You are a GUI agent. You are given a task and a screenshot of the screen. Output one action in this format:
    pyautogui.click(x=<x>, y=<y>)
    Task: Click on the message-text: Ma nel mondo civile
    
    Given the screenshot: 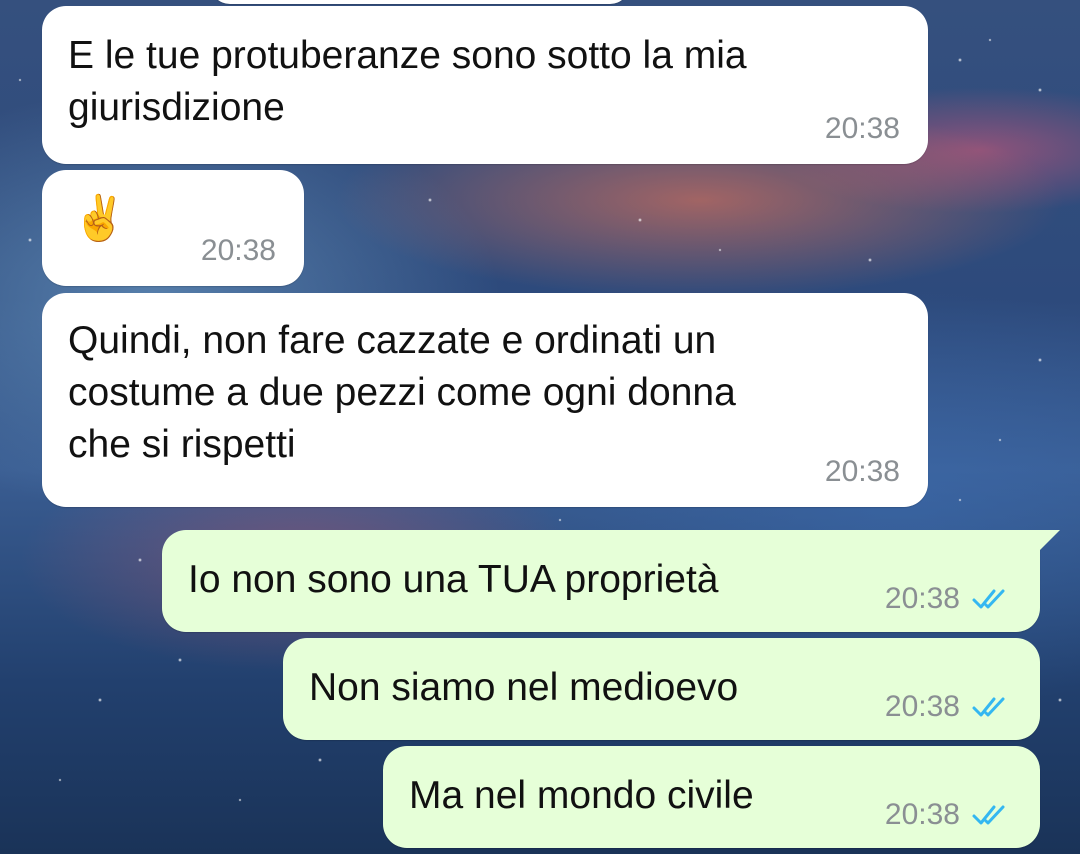 What is the action you would take?
    pyautogui.click(x=581, y=795)
    